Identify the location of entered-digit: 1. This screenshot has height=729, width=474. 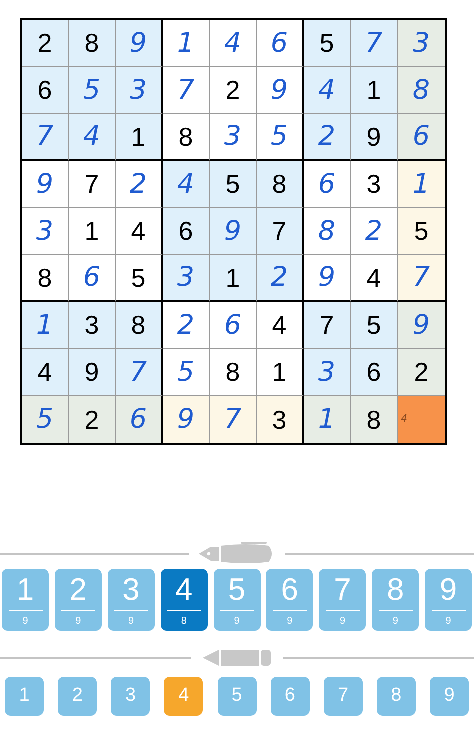
(45, 325).